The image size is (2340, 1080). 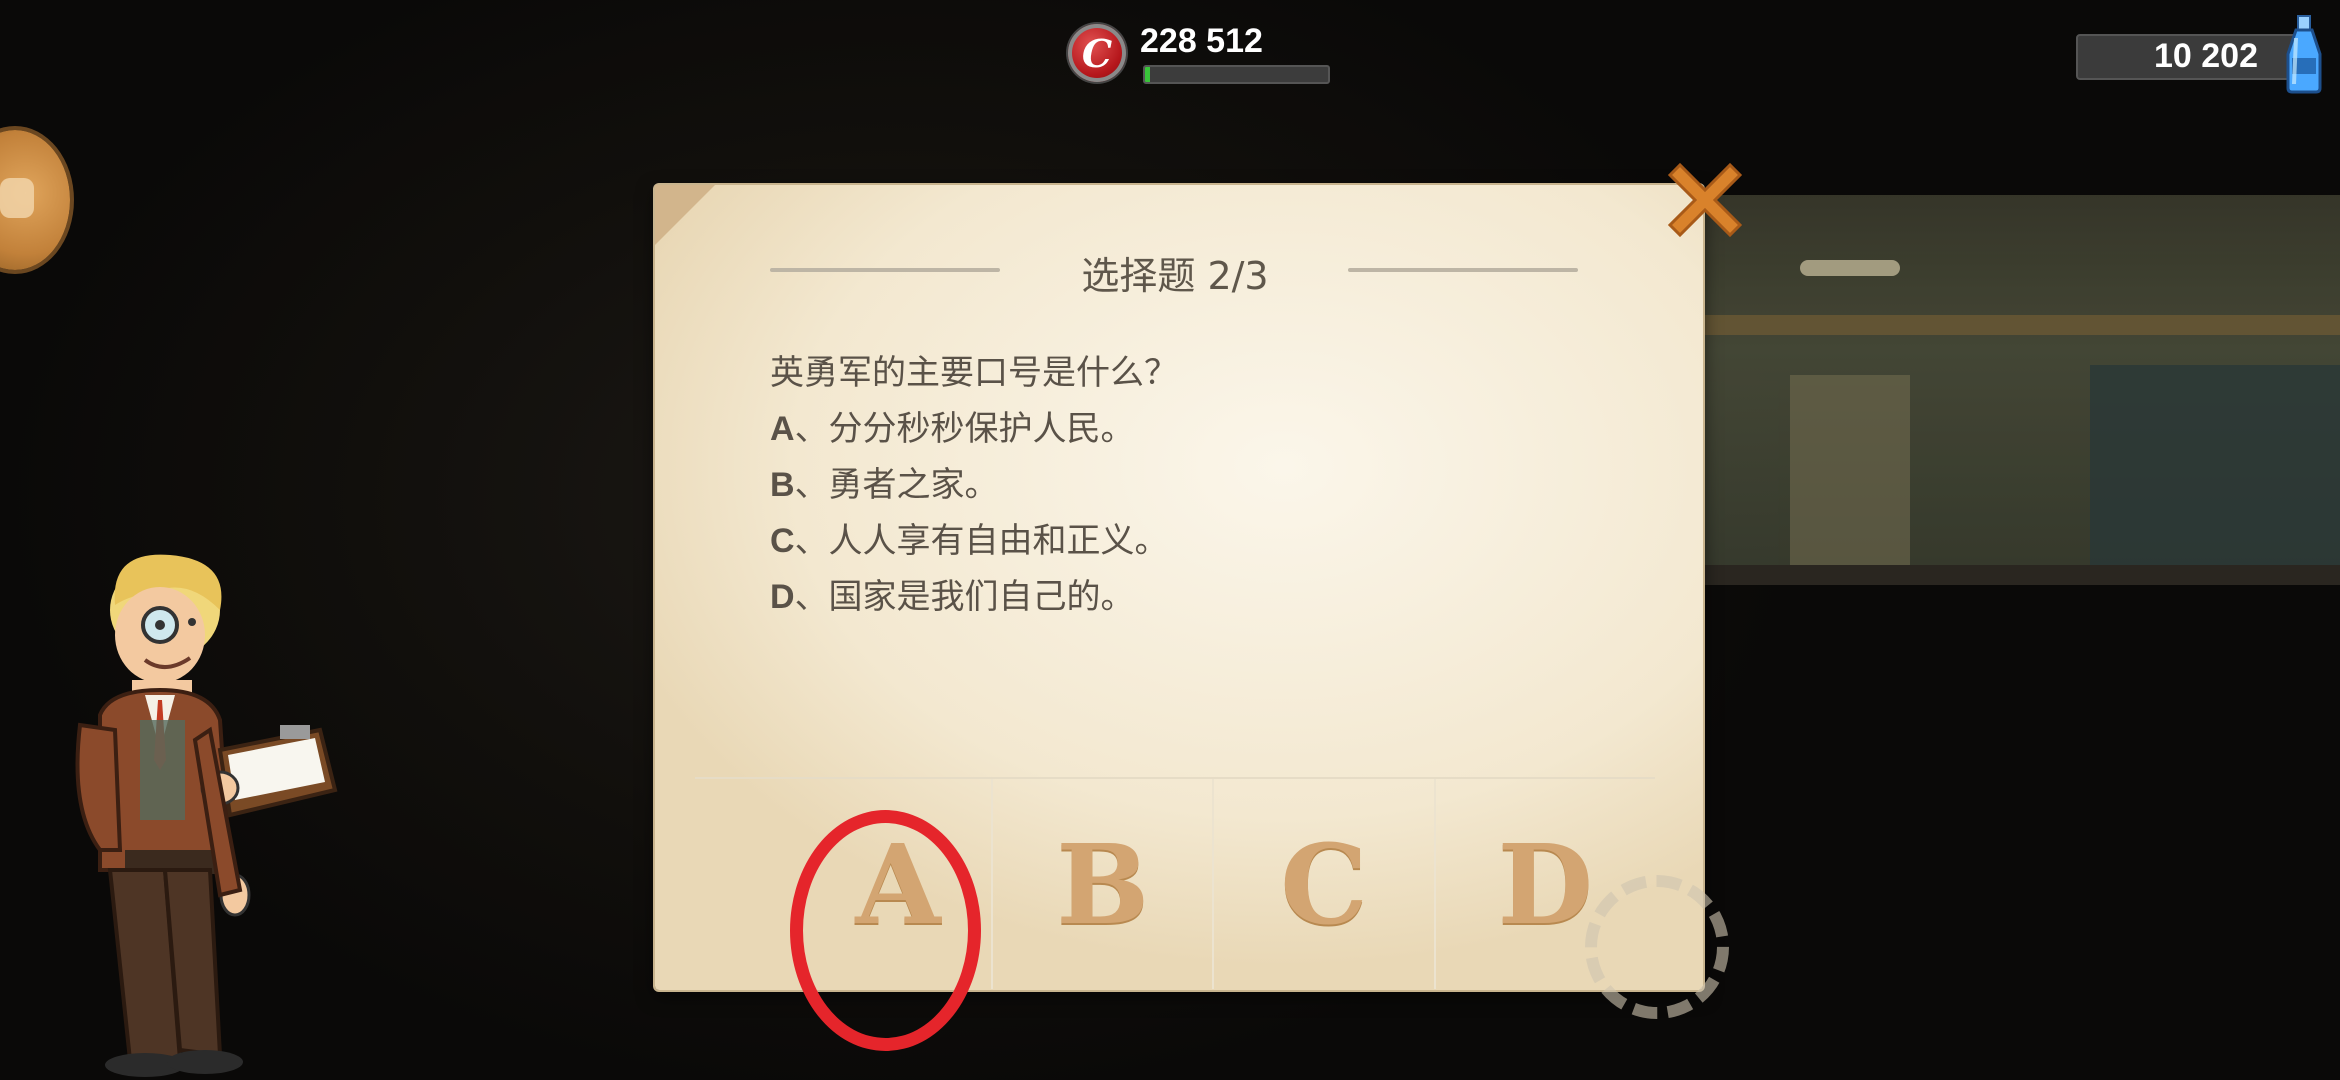 I want to click on answer-a-button: A, so click(x=843, y=884).